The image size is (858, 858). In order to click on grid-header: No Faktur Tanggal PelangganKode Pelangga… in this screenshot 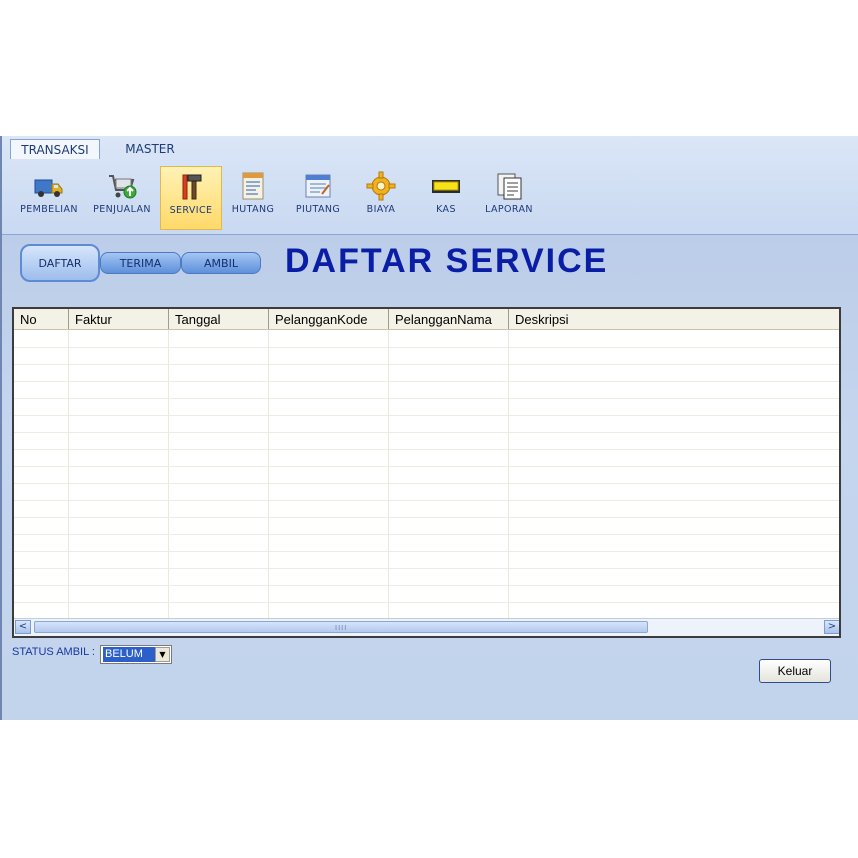, I will do `click(426, 319)`.